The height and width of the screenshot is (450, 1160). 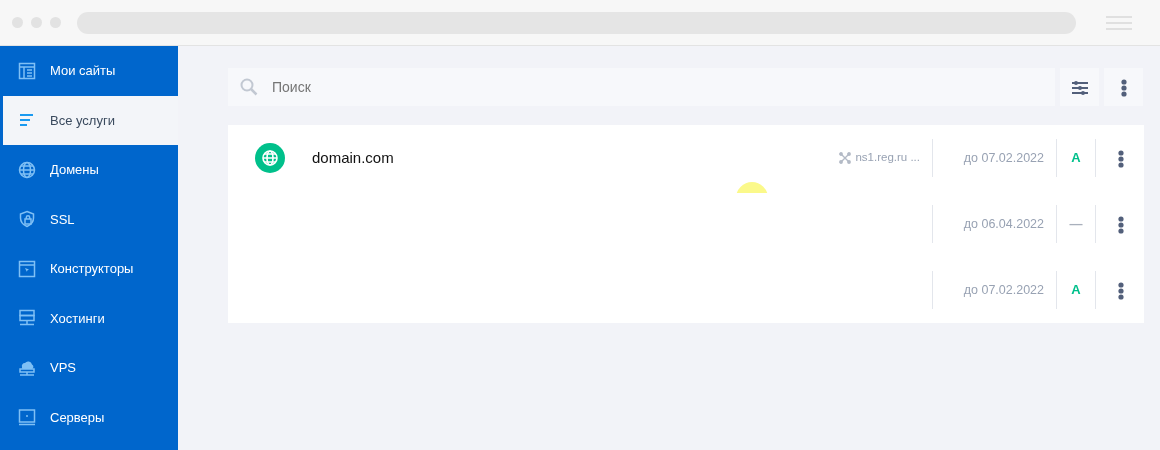 What do you see at coordinates (1003, 223) in the screenshot?
I see `expiry-date: до 06.04.2022` at bounding box center [1003, 223].